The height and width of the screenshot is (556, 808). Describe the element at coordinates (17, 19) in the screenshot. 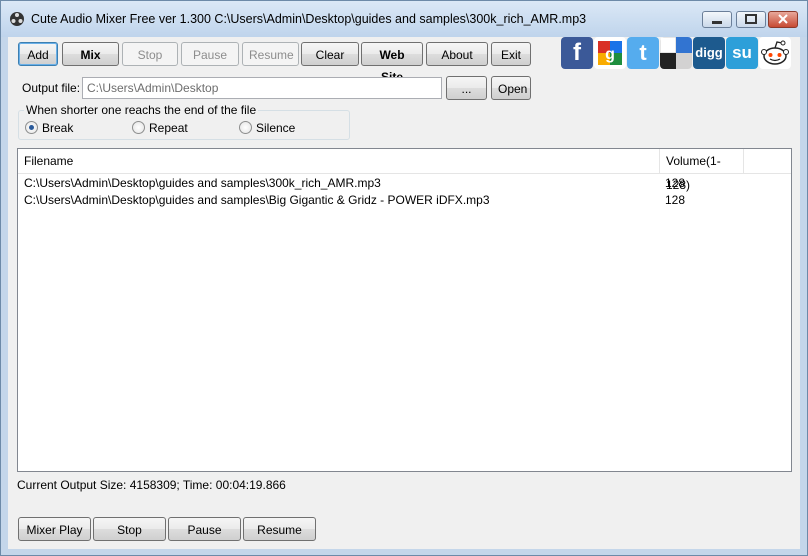

I see `film-reel-icon` at that location.